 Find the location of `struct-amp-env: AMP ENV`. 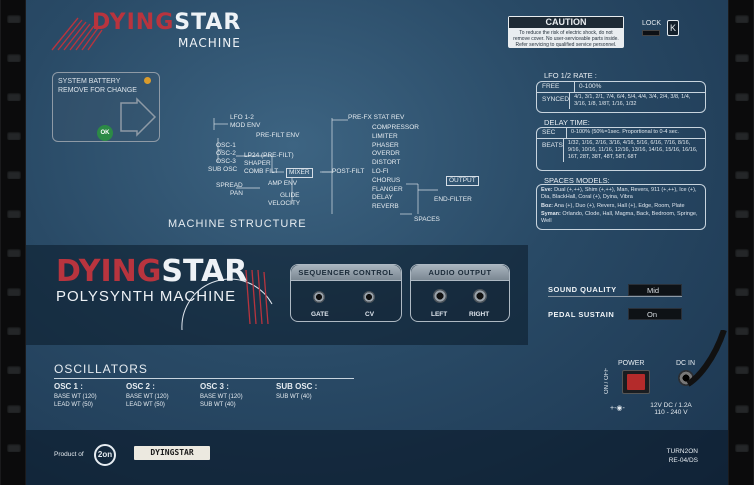

struct-amp-env: AMP ENV is located at coordinates (283, 183).